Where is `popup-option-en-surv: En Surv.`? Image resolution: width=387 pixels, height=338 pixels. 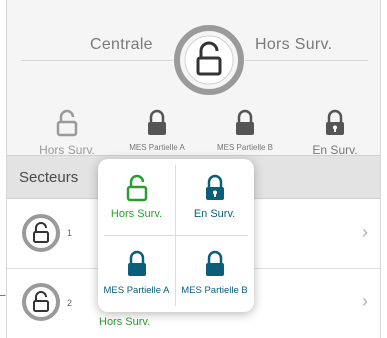
popup-option-en-surv: En Surv. is located at coordinates (214, 197).